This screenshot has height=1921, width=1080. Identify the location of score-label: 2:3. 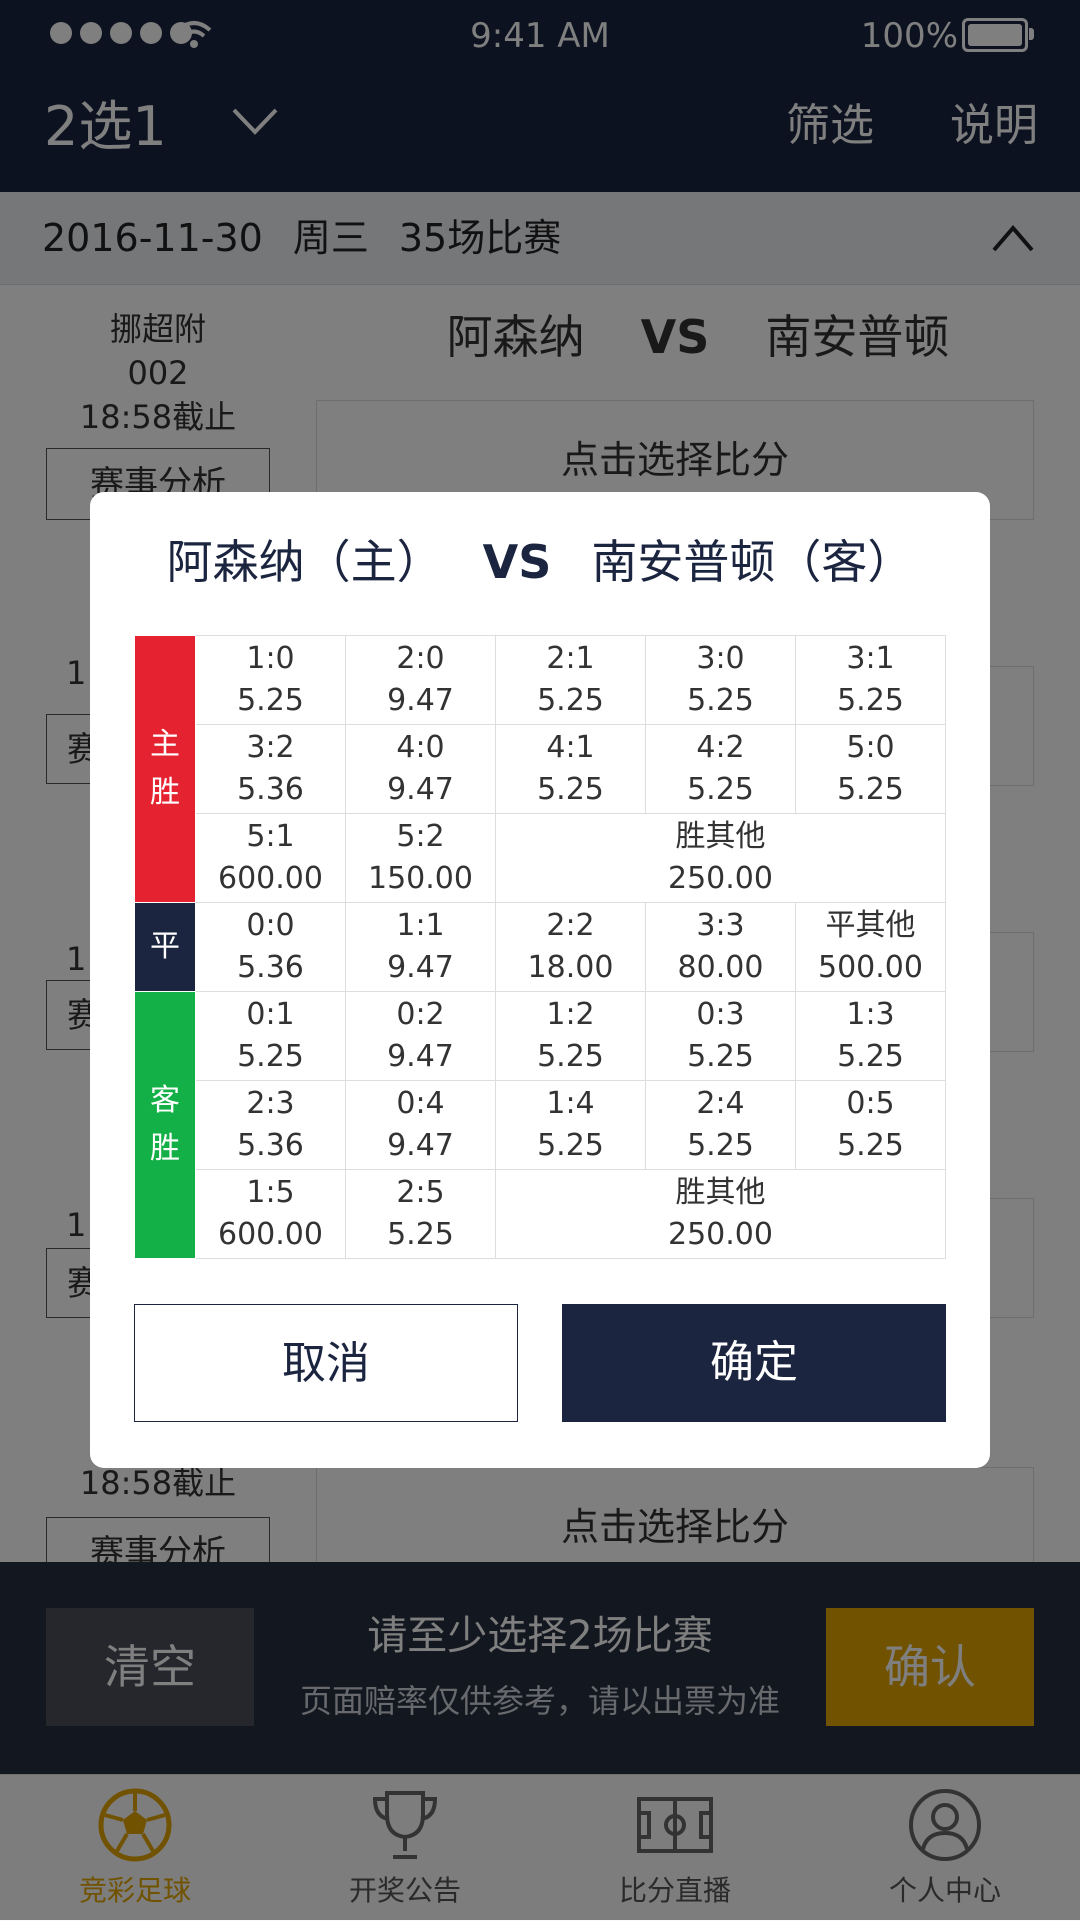
(270, 1103).